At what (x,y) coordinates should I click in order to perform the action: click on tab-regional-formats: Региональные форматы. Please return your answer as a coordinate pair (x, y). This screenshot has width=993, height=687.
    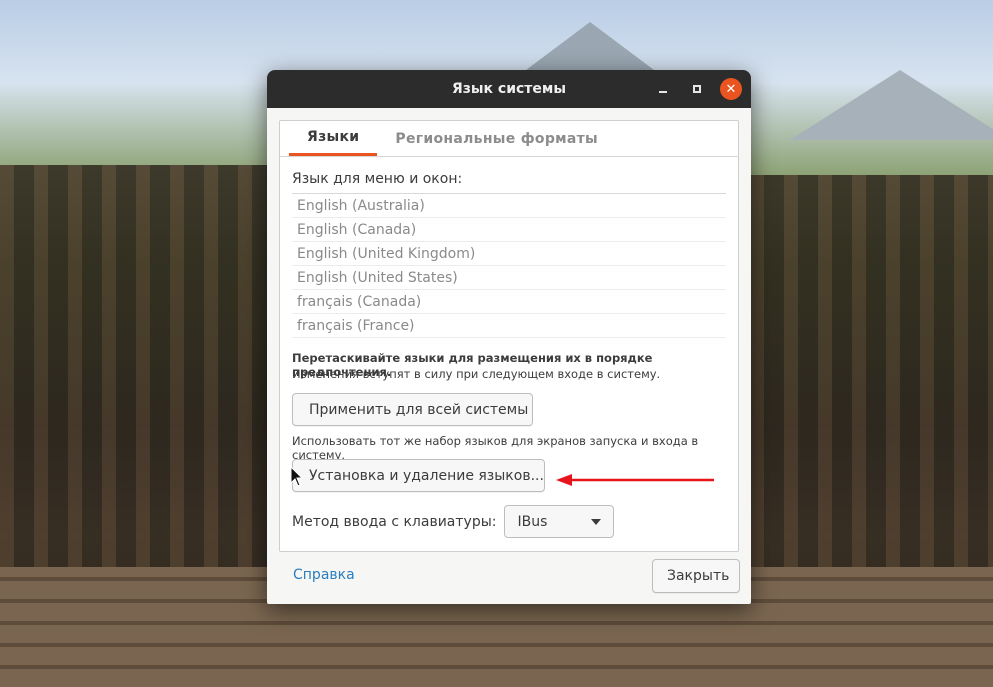
    Looking at the image, I should click on (496, 138).